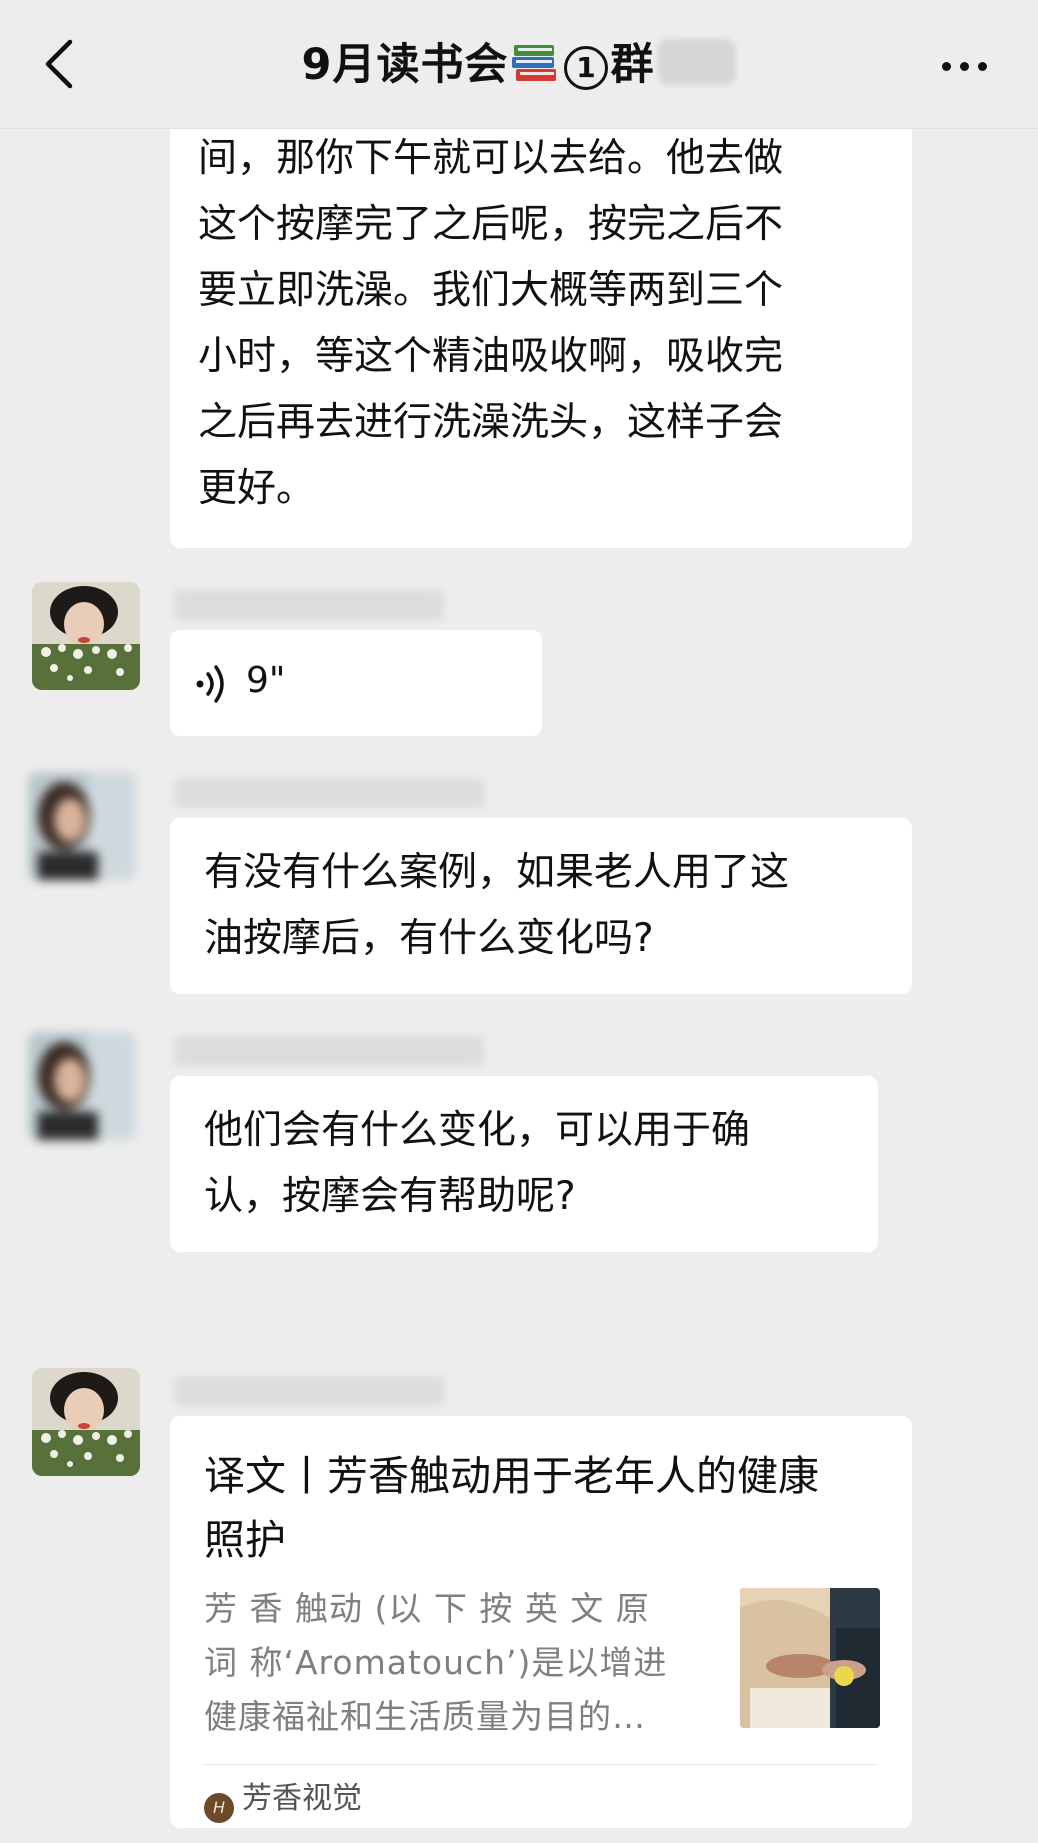 Image resolution: width=1038 pixels, height=1843 pixels. Describe the element at coordinates (491, 422) in the screenshot. I see `message-line: 之后再去进行洗澡洗头，这样子会` at that location.